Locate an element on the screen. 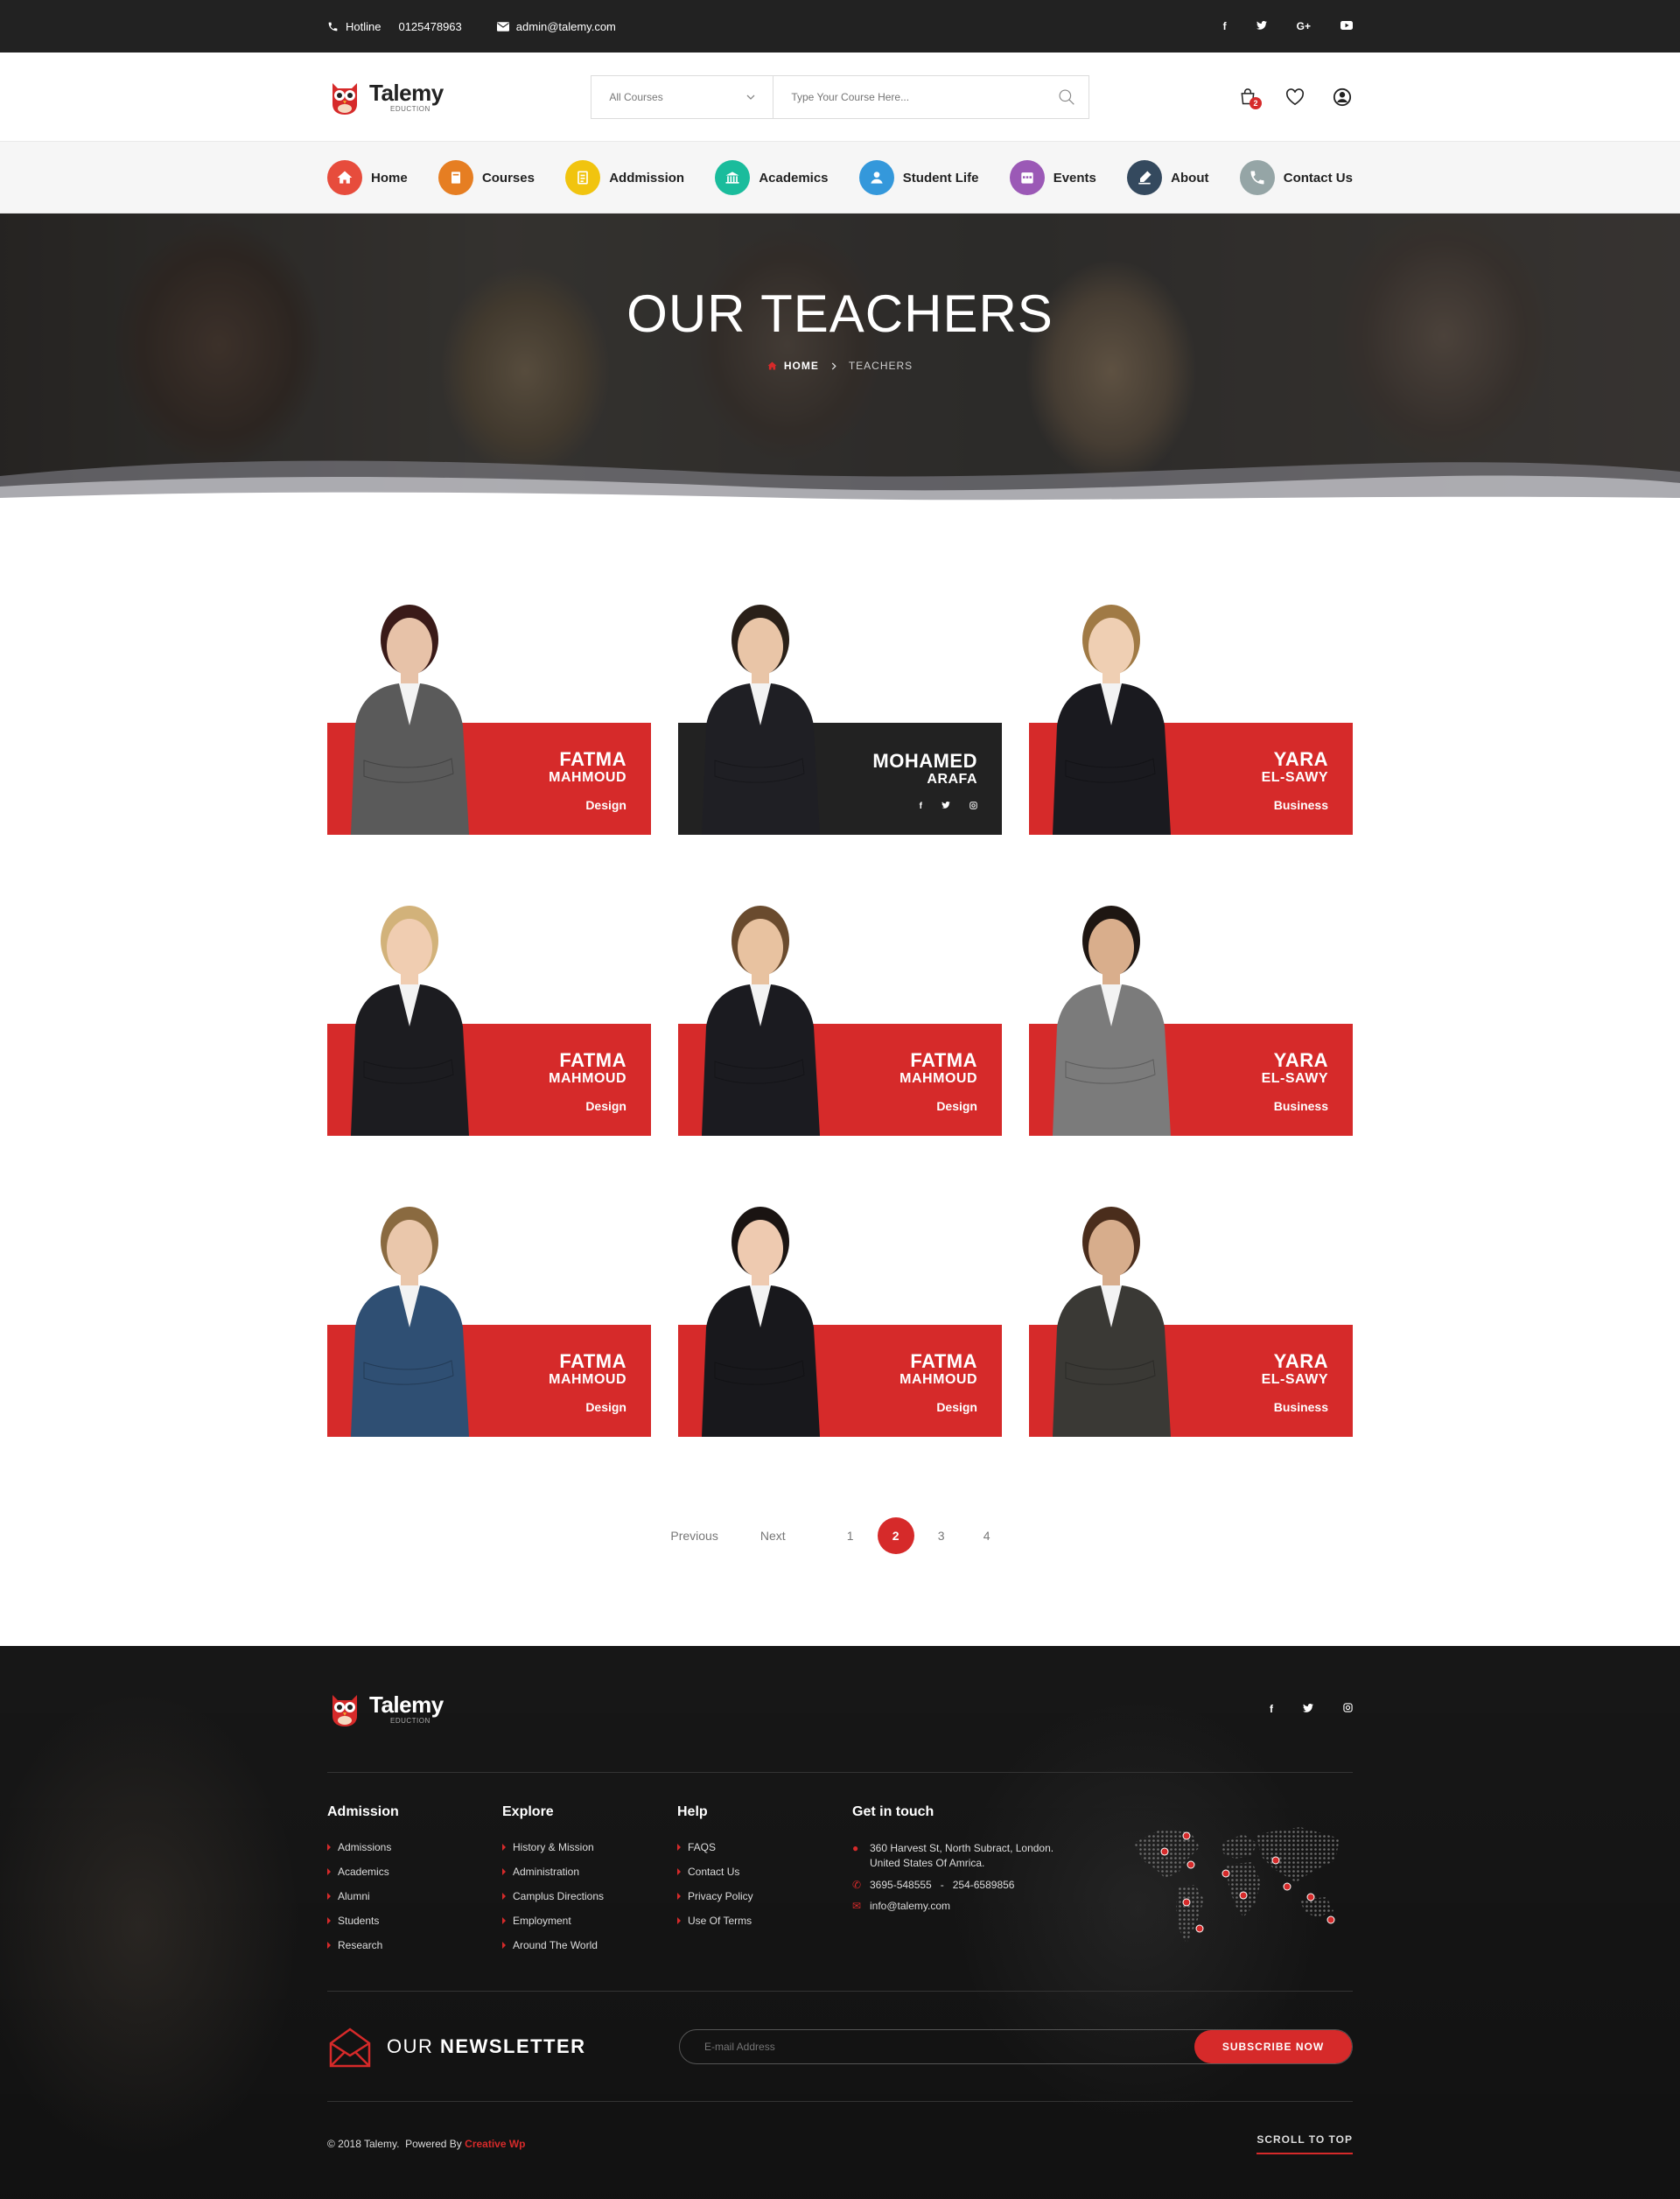 The height and width of the screenshot is (2199, 1680). footer-link: Privacy Policy is located at coordinates (764, 1896).